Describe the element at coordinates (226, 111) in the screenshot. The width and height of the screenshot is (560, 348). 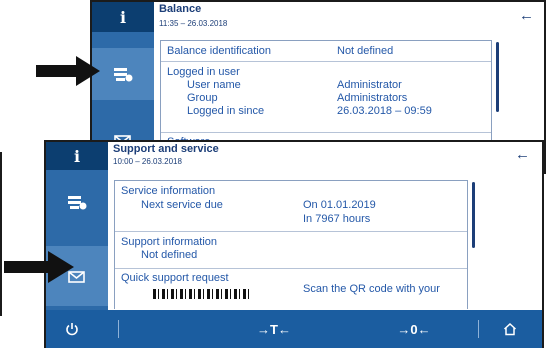
I see `row-label: Logged in since` at that location.